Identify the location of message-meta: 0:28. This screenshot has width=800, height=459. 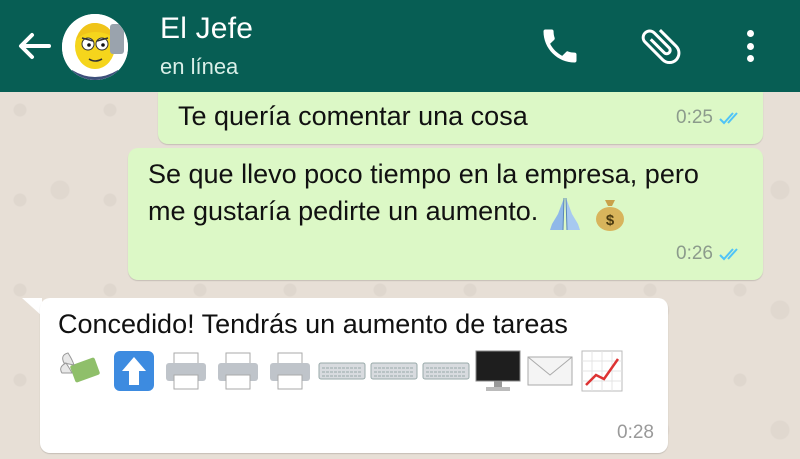
(635, 432).